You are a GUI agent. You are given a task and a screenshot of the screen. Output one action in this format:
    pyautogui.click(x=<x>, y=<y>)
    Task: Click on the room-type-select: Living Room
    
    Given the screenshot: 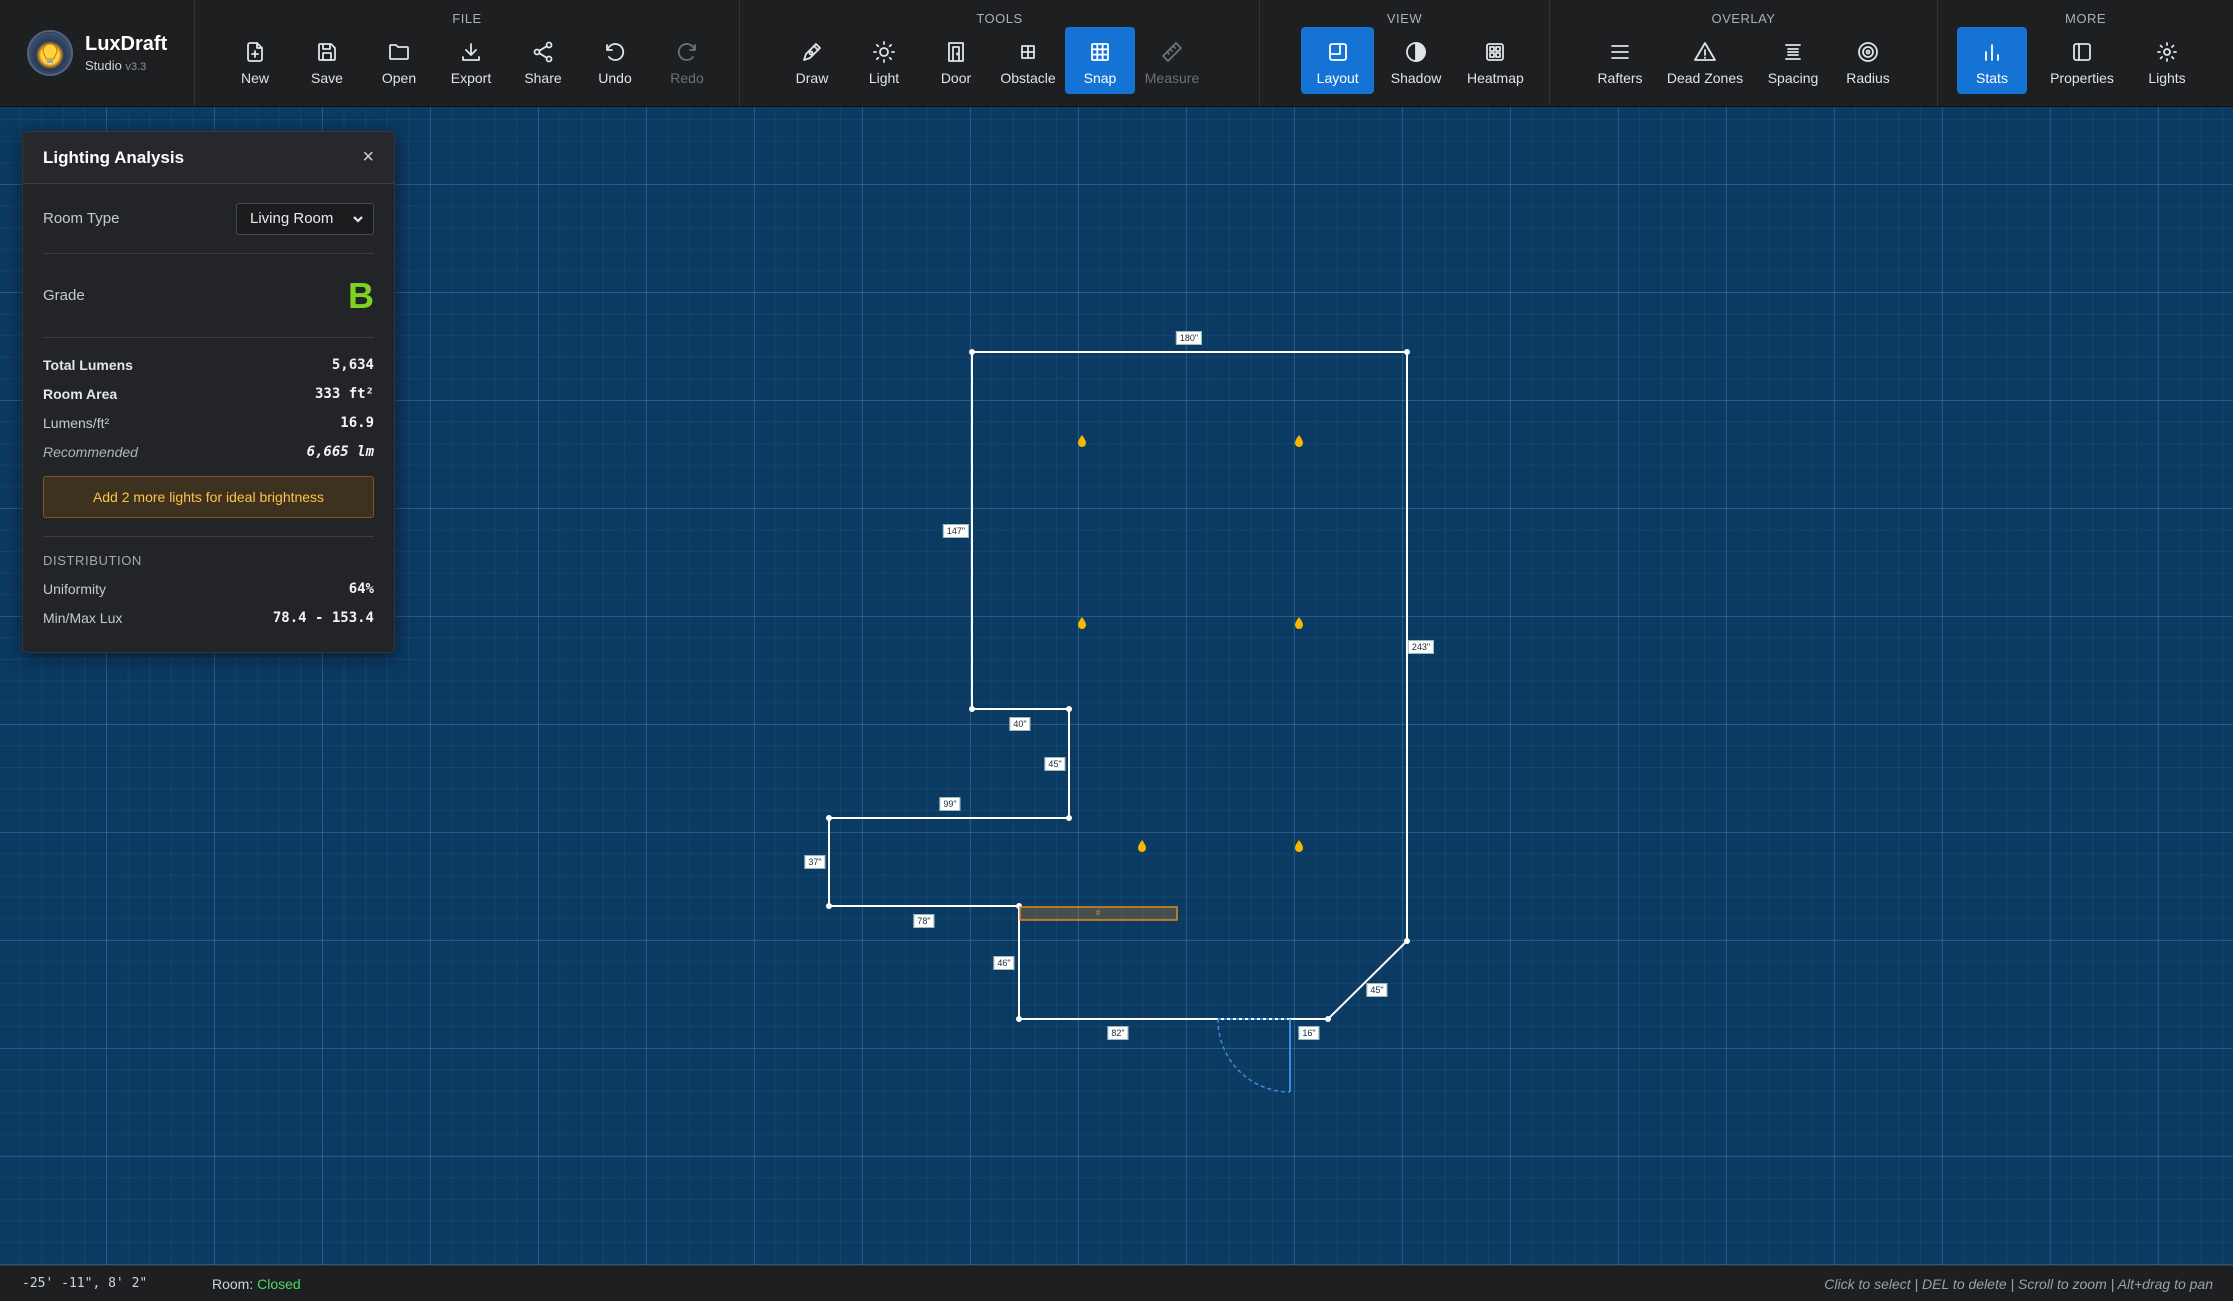 What is the action you would take?
    pyautogui.click(x=305, y=218)
    